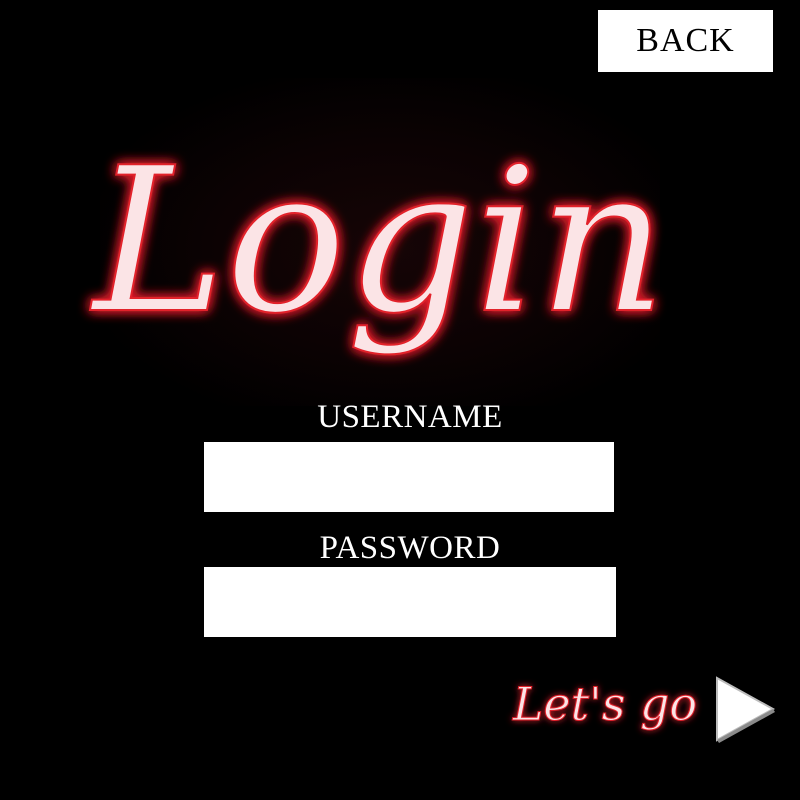 This screenshot has width=800, height=800. I want to click on password-input, so click(410, 602).